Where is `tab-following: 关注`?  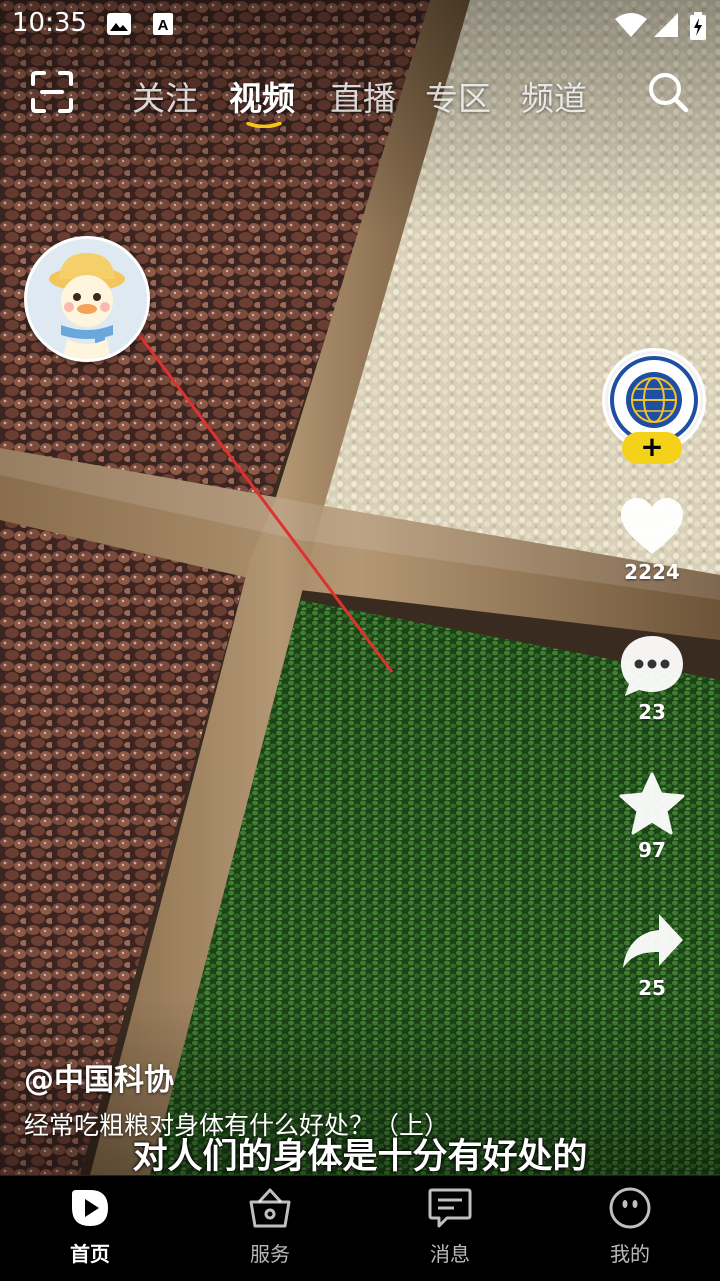 tab-following: 关注 is located at coordinates (165, 96).